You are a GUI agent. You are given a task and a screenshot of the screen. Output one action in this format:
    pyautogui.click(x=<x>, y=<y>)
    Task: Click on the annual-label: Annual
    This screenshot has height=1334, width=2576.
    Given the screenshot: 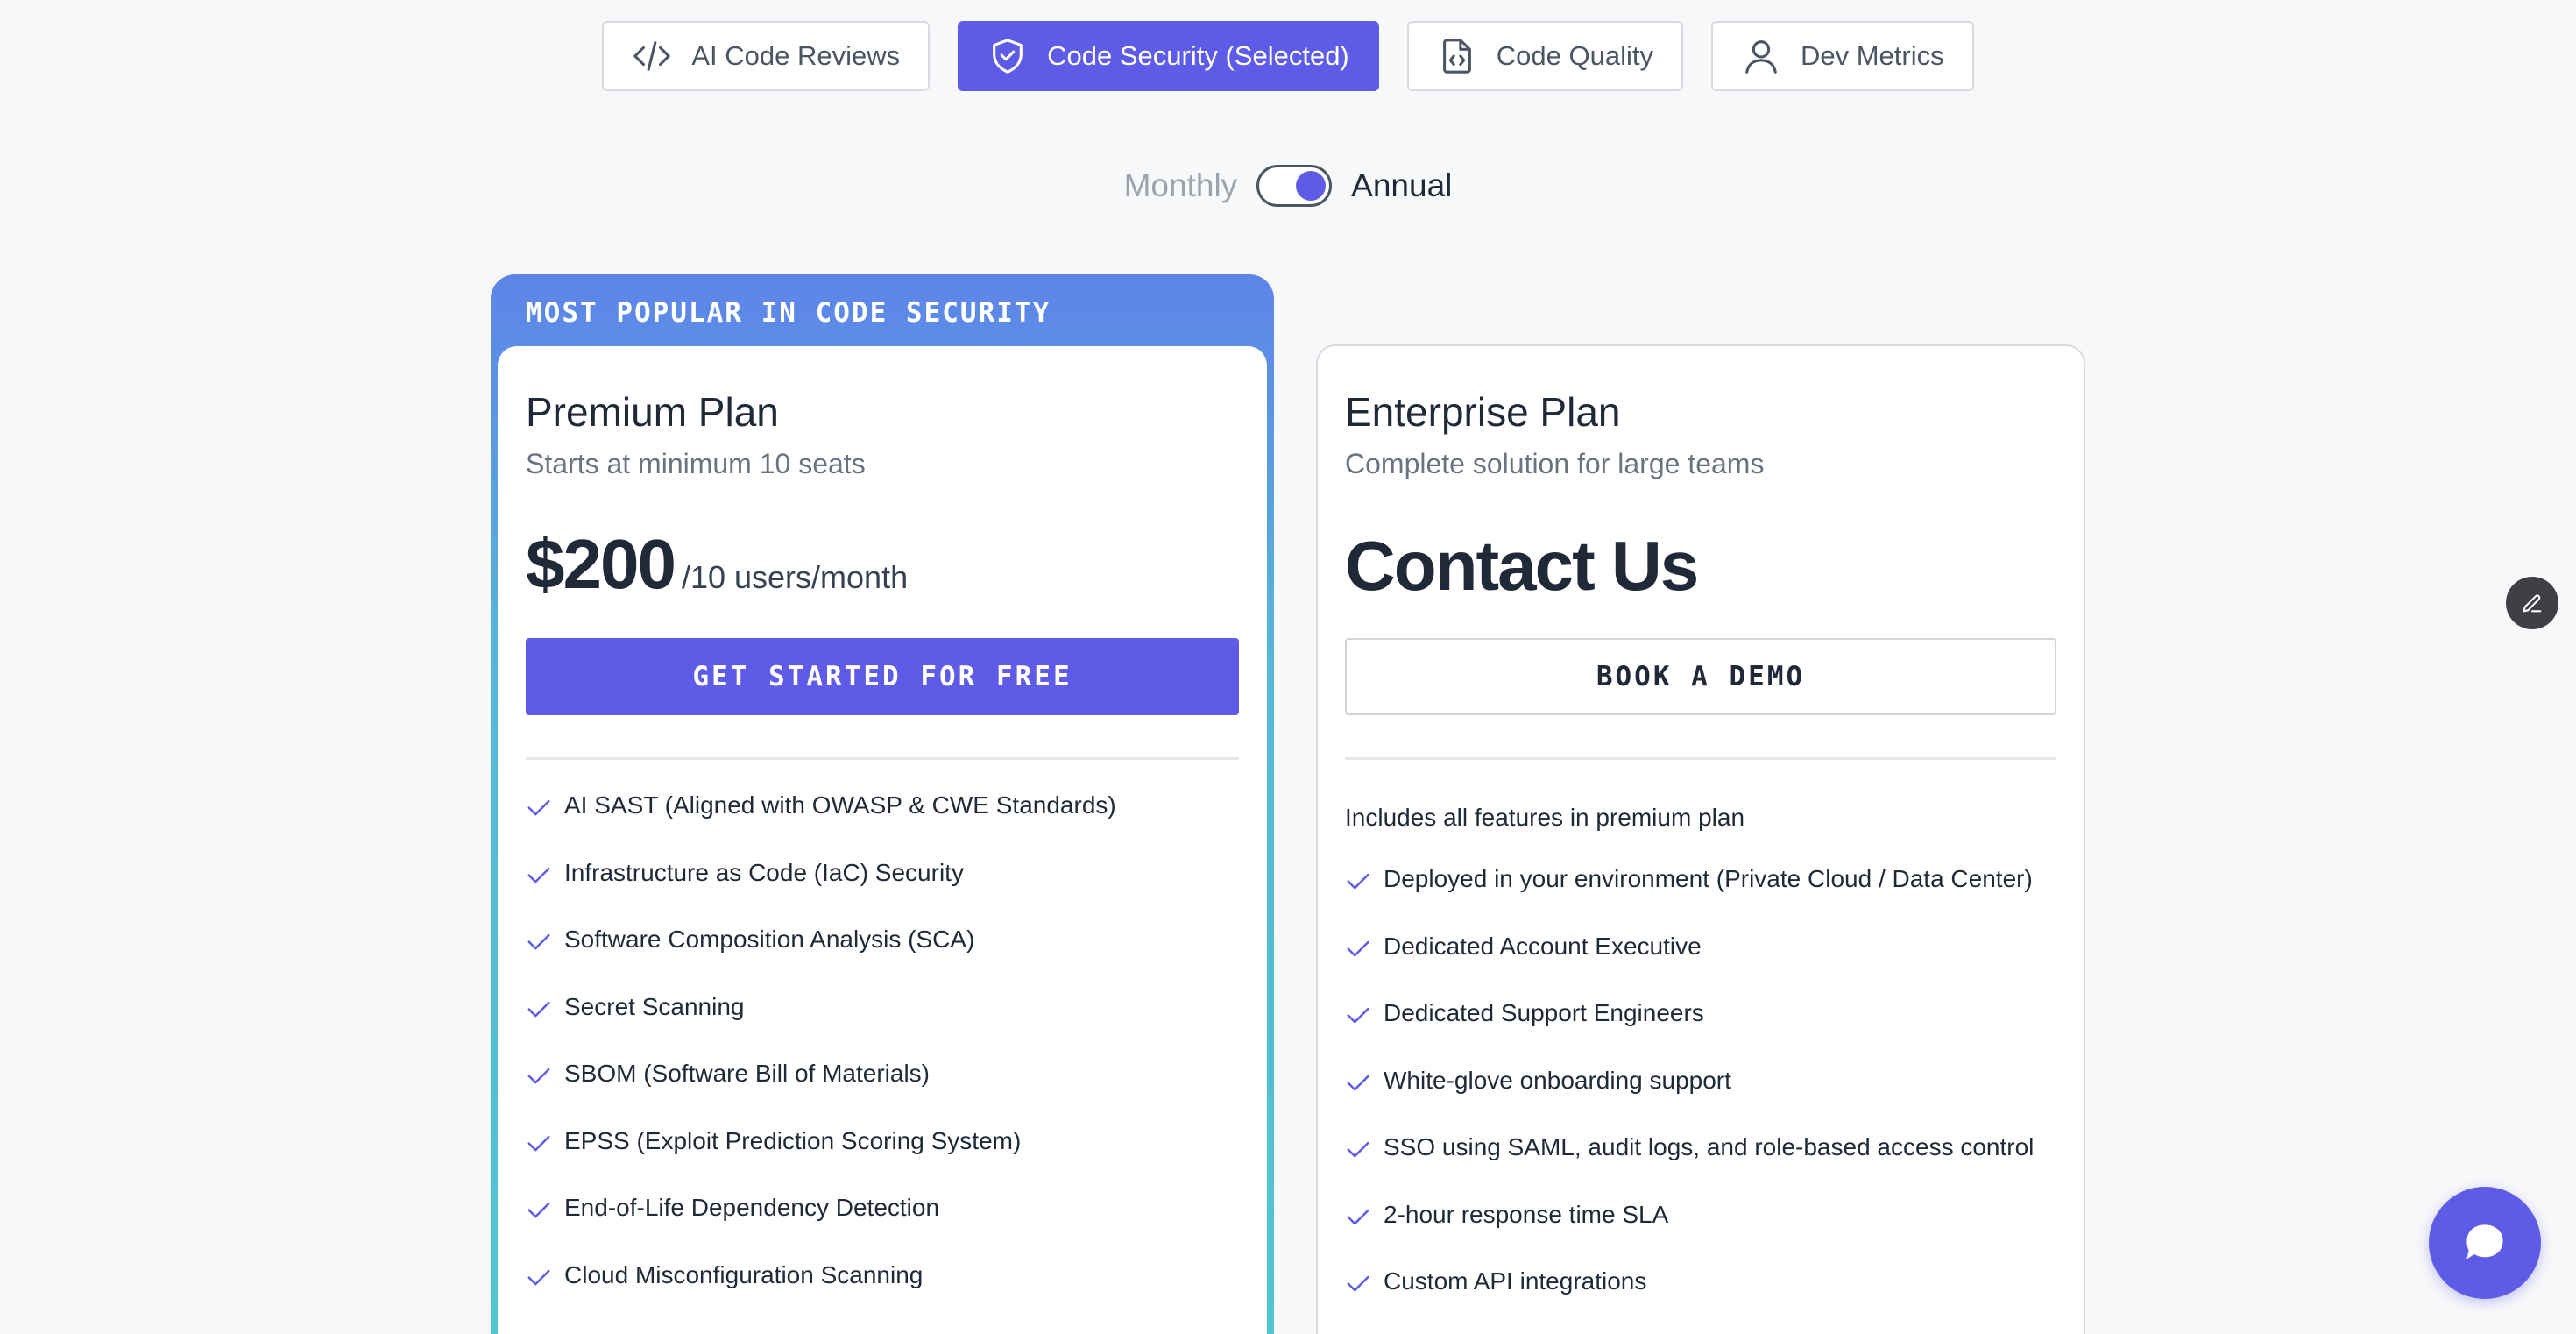 What is the action you would take?
    pyautogui.click(x=1401, y=185)
    